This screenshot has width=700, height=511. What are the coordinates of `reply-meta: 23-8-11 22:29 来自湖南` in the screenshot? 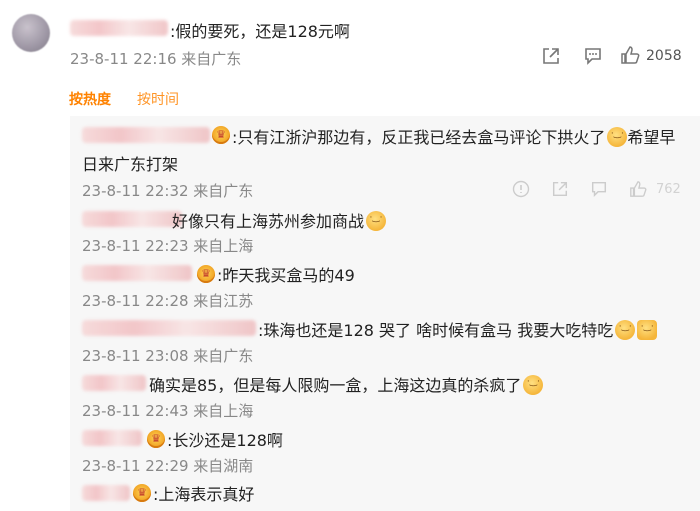 It's located at (168, 466).